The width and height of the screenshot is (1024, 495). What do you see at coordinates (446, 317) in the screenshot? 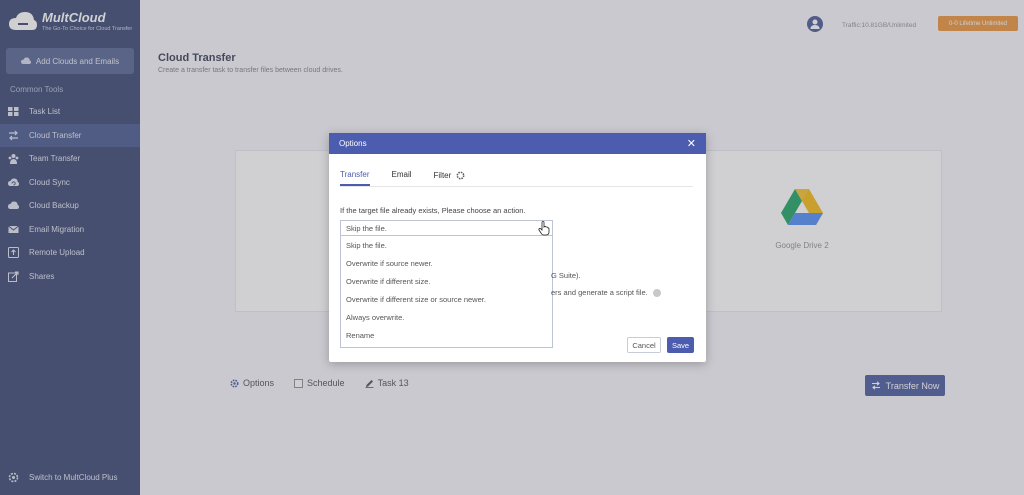
I see `option-always-overwrite: Always overwrite.` at bounding box center [446, 317].